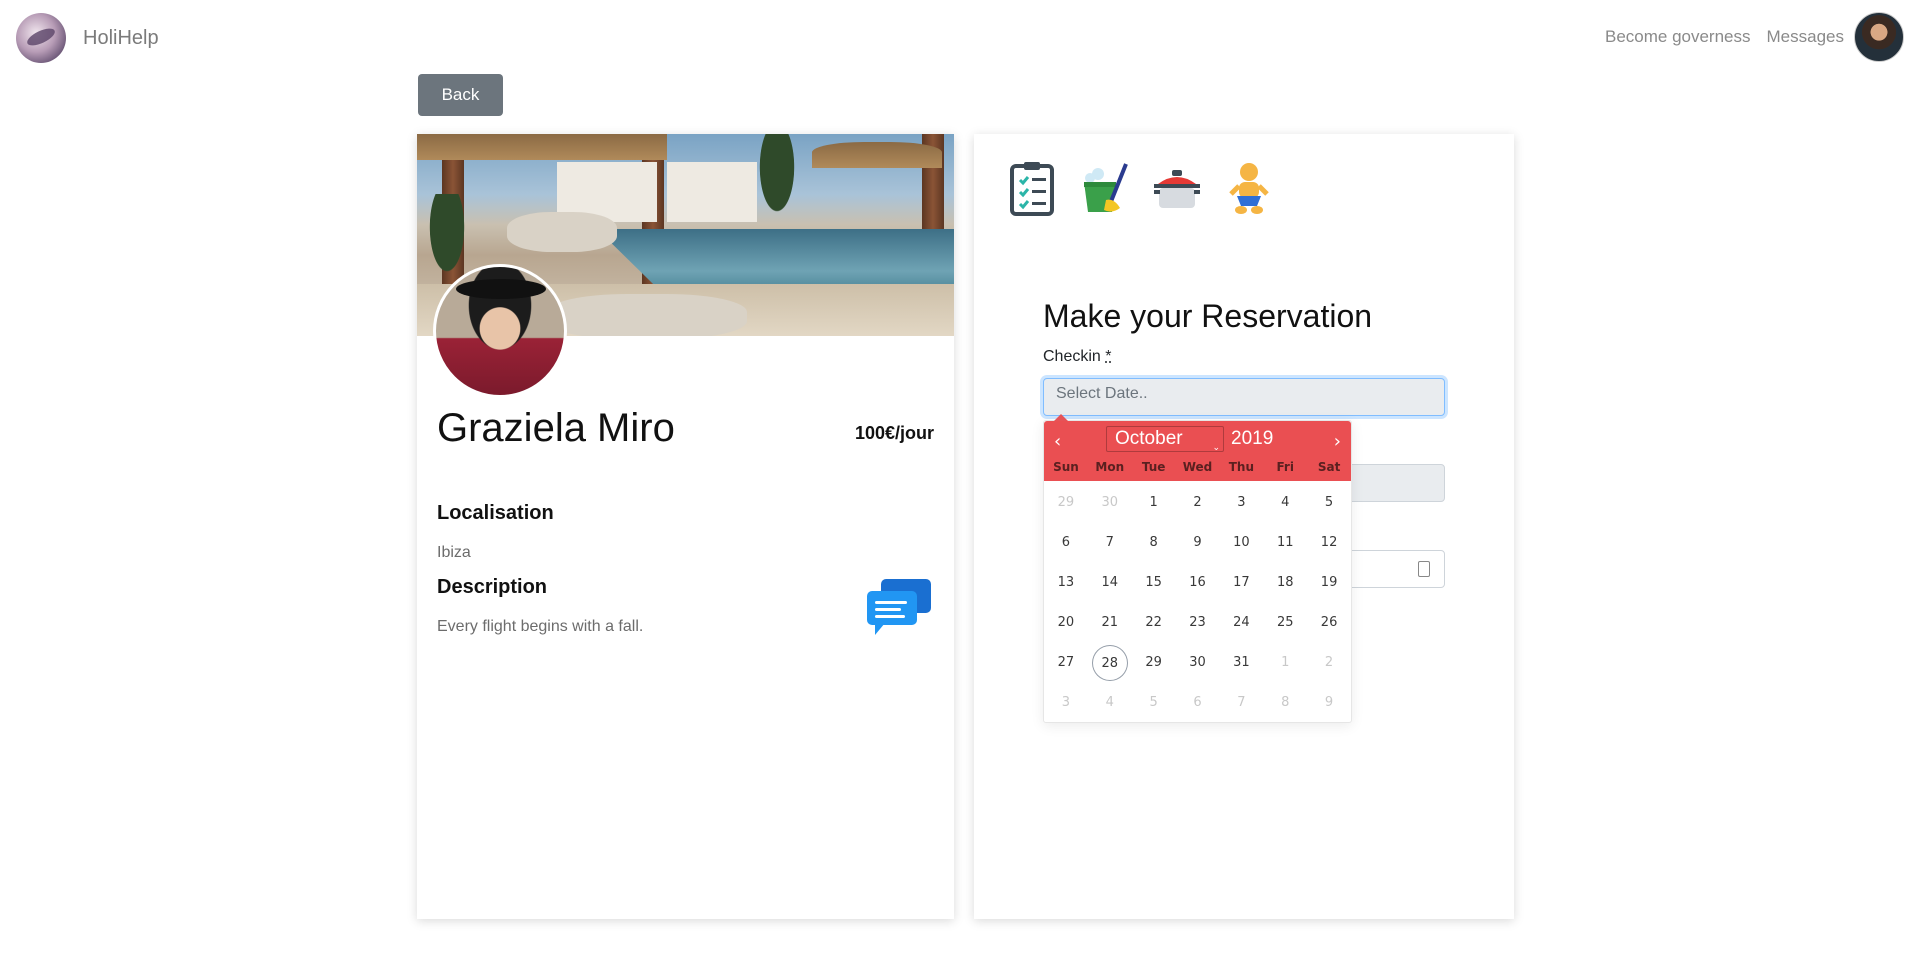 This screenshot has width=1920, height=976. What do you see at coordinates (556, 428) in the screenshot?
I see `profile-name: Graziela Miro` at bounding box center [556, 428].